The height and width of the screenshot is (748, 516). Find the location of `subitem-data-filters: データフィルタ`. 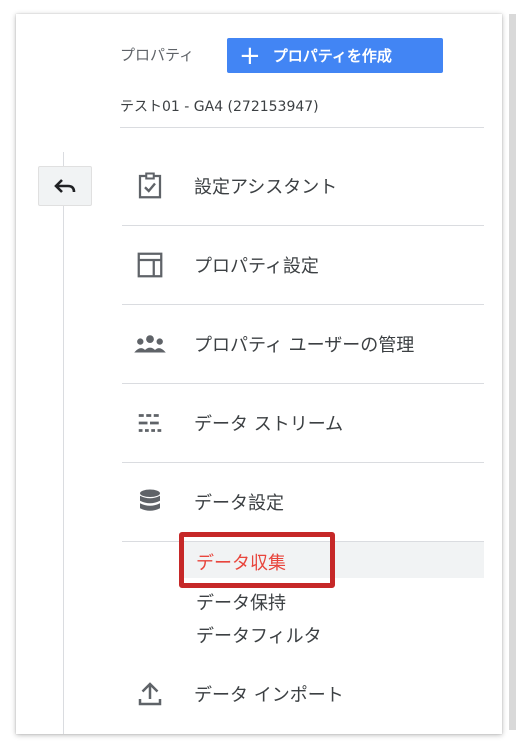

subitem-data-filters: データフィルタ is located at coordinates (259, 635).